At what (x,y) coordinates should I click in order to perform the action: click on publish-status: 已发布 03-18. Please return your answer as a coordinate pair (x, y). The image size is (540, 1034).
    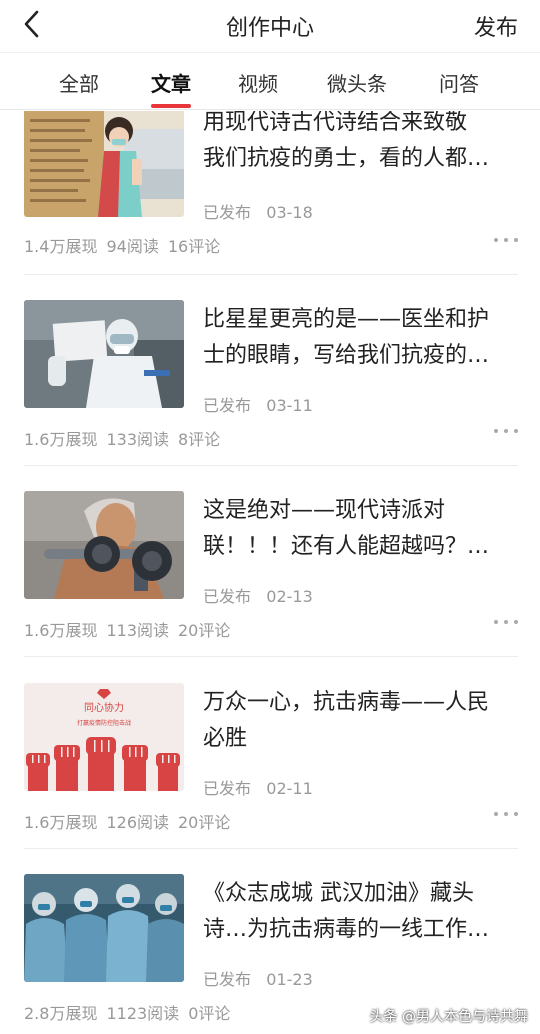
    Looking at the image, I should click on (258, 211).